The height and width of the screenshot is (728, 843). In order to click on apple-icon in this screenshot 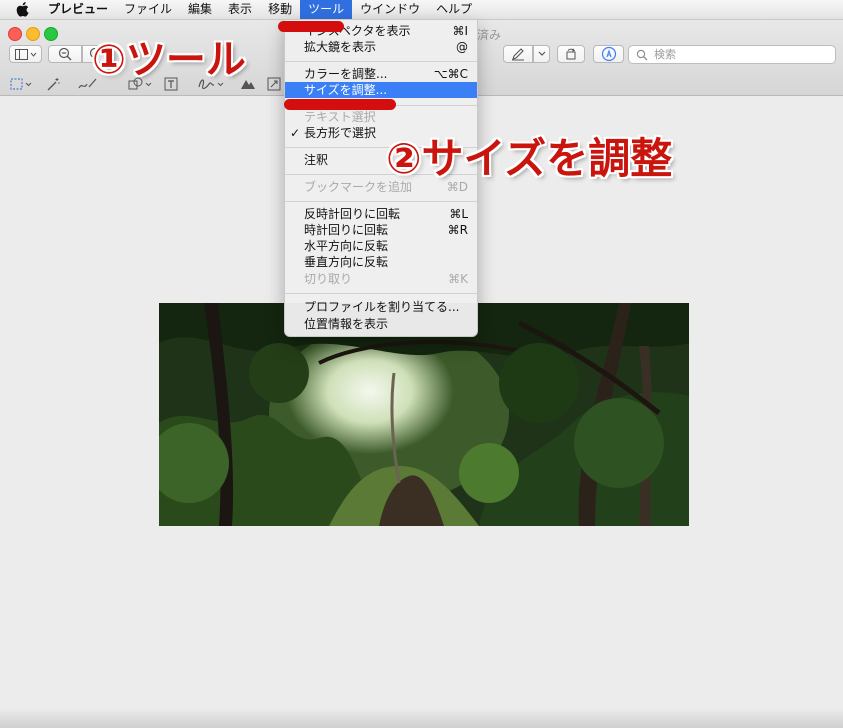, I will do `click(22, 9)`.